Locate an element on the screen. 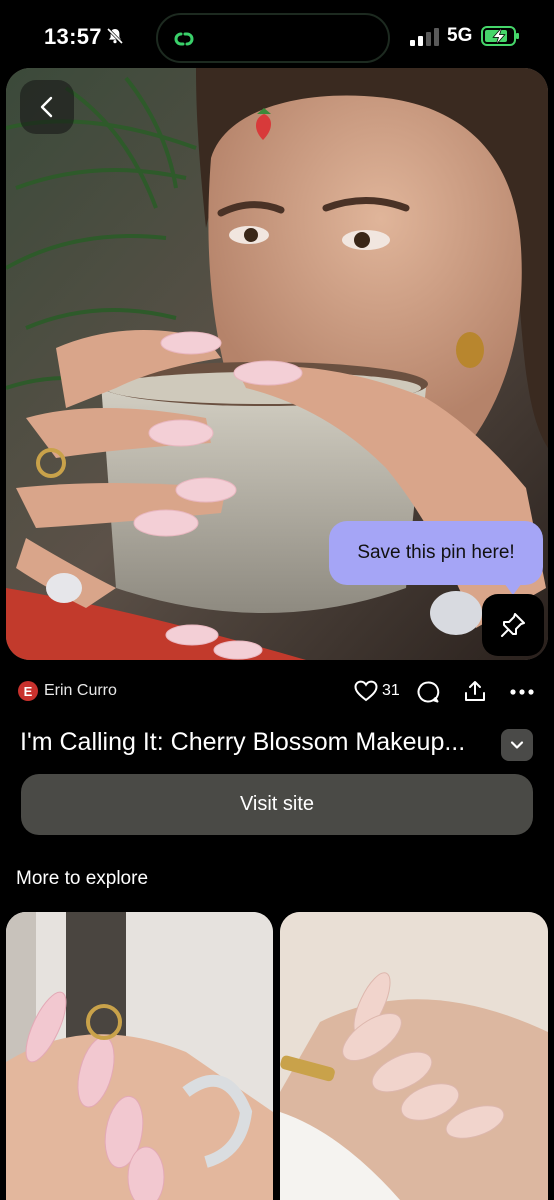 The width and height of the screenshot is (554, 1200). battery-charging-icon is located at coordinates (500, 36).